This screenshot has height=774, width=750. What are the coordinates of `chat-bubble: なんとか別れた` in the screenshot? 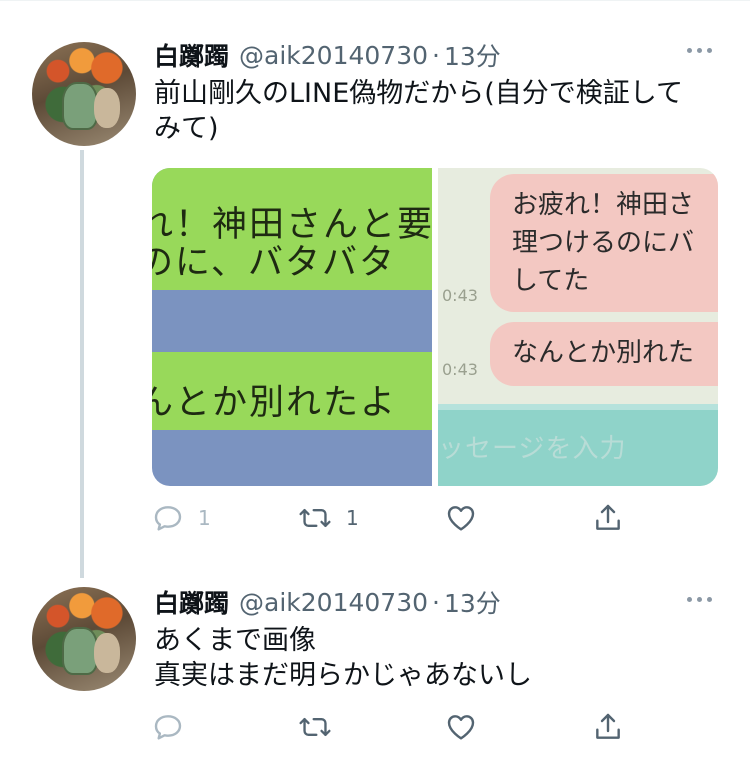 It's located at (604, 354).